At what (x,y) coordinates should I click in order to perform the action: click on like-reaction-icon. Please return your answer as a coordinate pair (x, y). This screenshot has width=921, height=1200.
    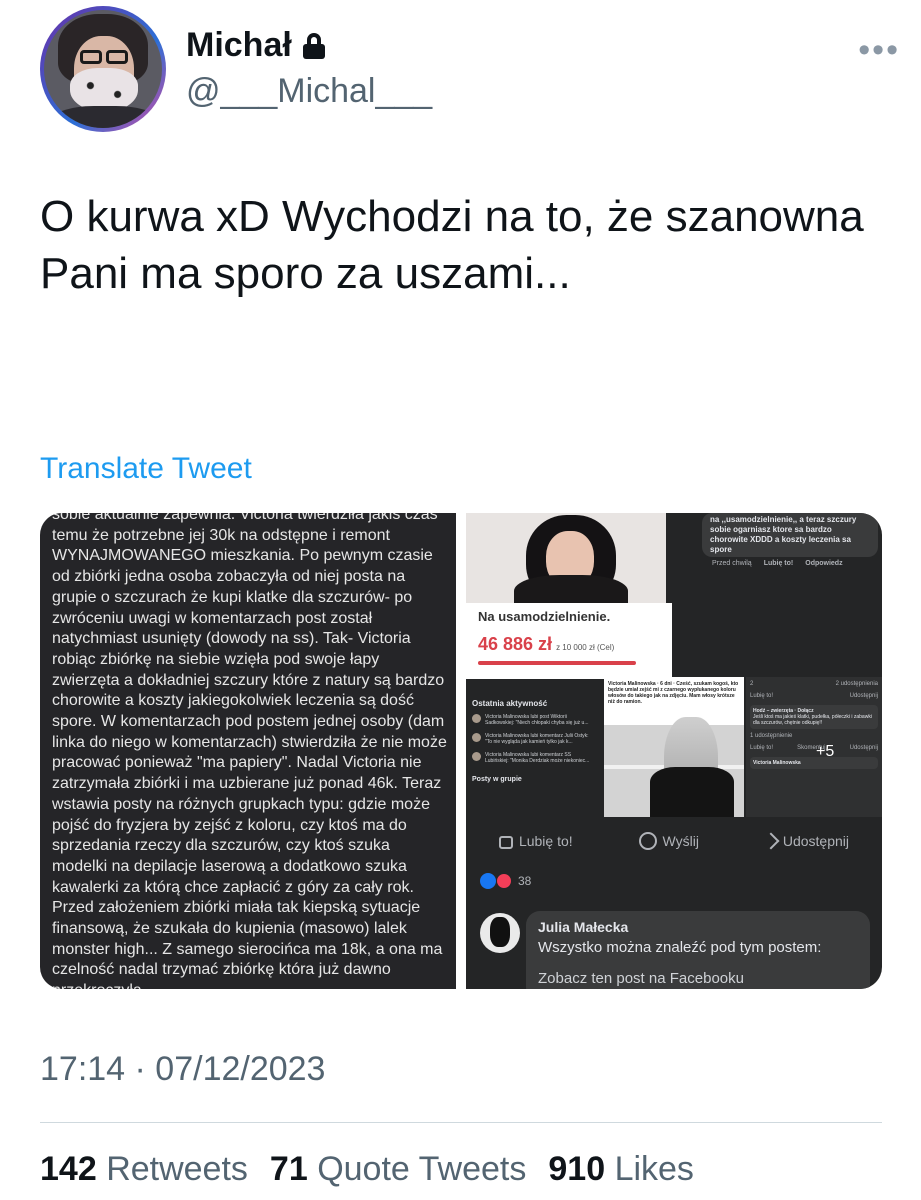
    Looking at the image, I should click on (488, 881).